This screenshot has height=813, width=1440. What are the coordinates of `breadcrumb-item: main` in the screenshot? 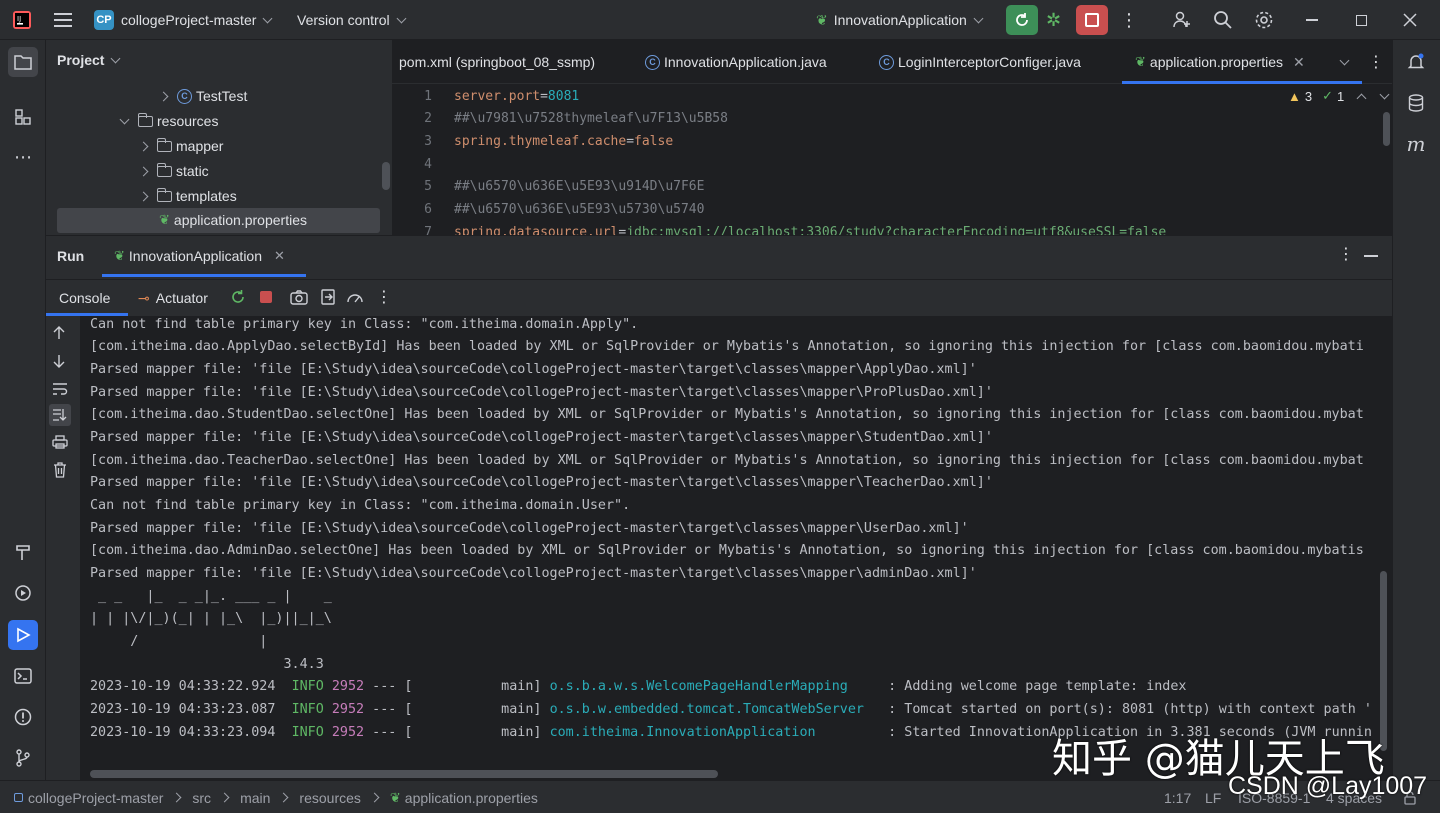 It's located at (255, 798).